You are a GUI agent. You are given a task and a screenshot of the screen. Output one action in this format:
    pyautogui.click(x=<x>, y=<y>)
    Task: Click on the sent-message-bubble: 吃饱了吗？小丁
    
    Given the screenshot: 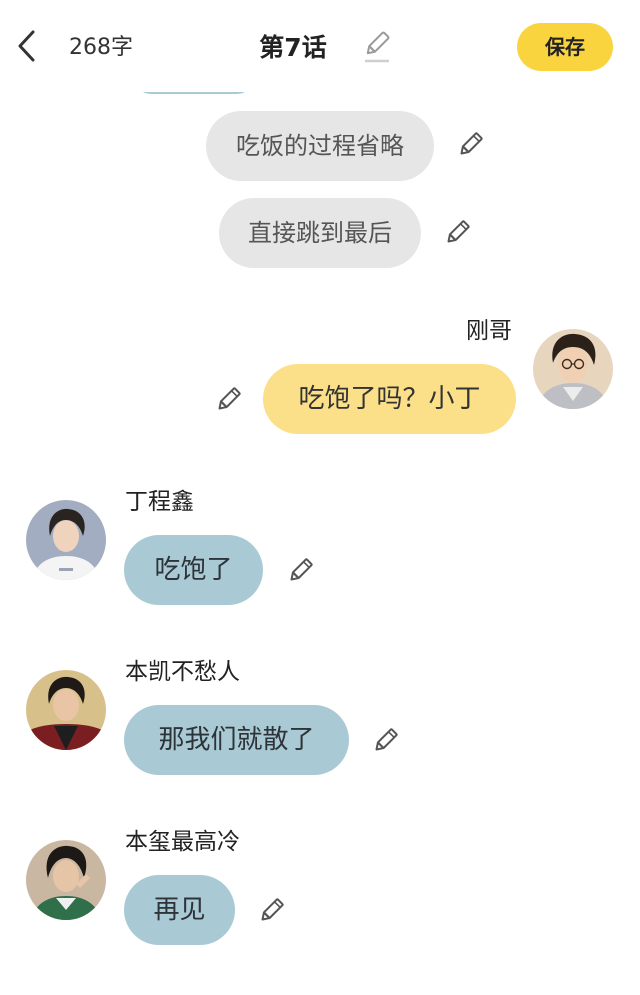 What is the action you would take?
    pyautogui.click(x=389, y=399)
    